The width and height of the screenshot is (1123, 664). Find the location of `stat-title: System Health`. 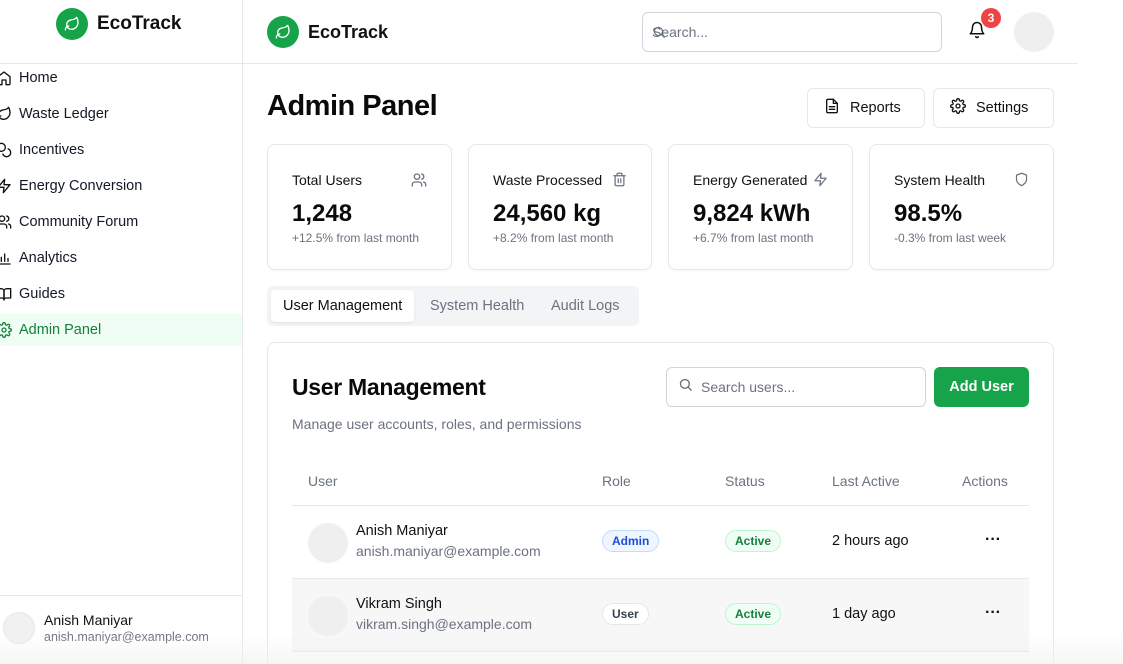

stat-title: System Health is located at coordinates (940, 180).